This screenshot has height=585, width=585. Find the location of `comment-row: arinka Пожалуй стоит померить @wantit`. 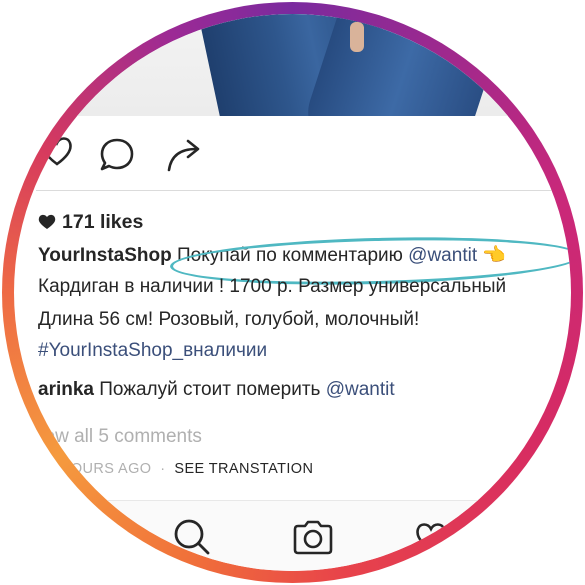

comment-row: arinka Пожалуй стоит померить @wantit is located at coordinates (216, 390).